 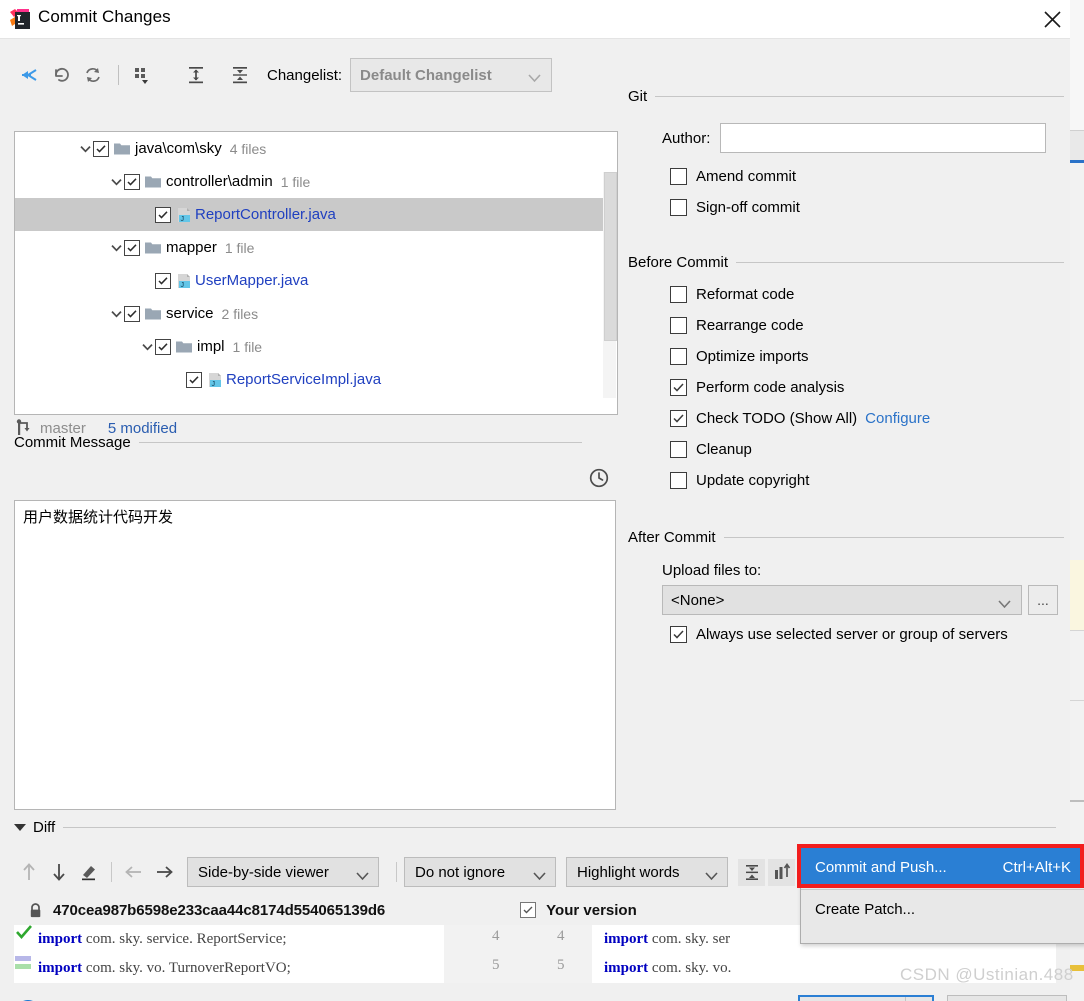 What do you see at coordinates (867, 356) in the screenshot?
I see `option-optimize-imports: Optimize imports` at bounding box center [867, 356].